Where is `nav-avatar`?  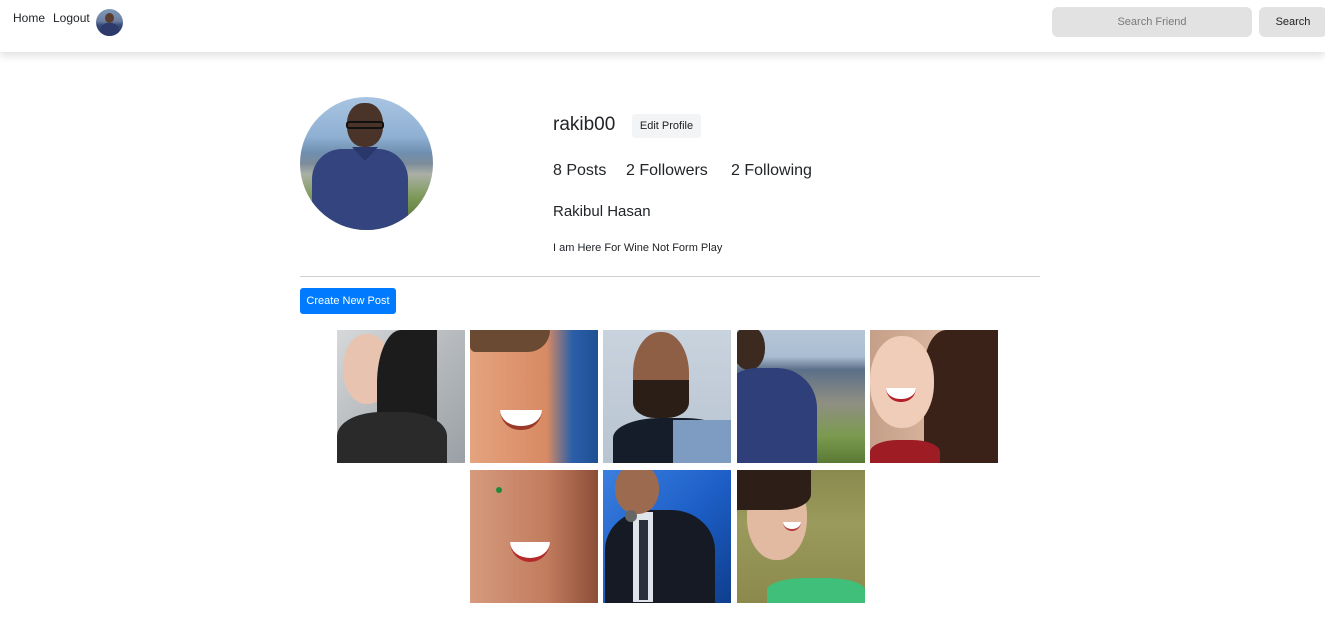 nav-avatar is located at coordinates (109, 22).